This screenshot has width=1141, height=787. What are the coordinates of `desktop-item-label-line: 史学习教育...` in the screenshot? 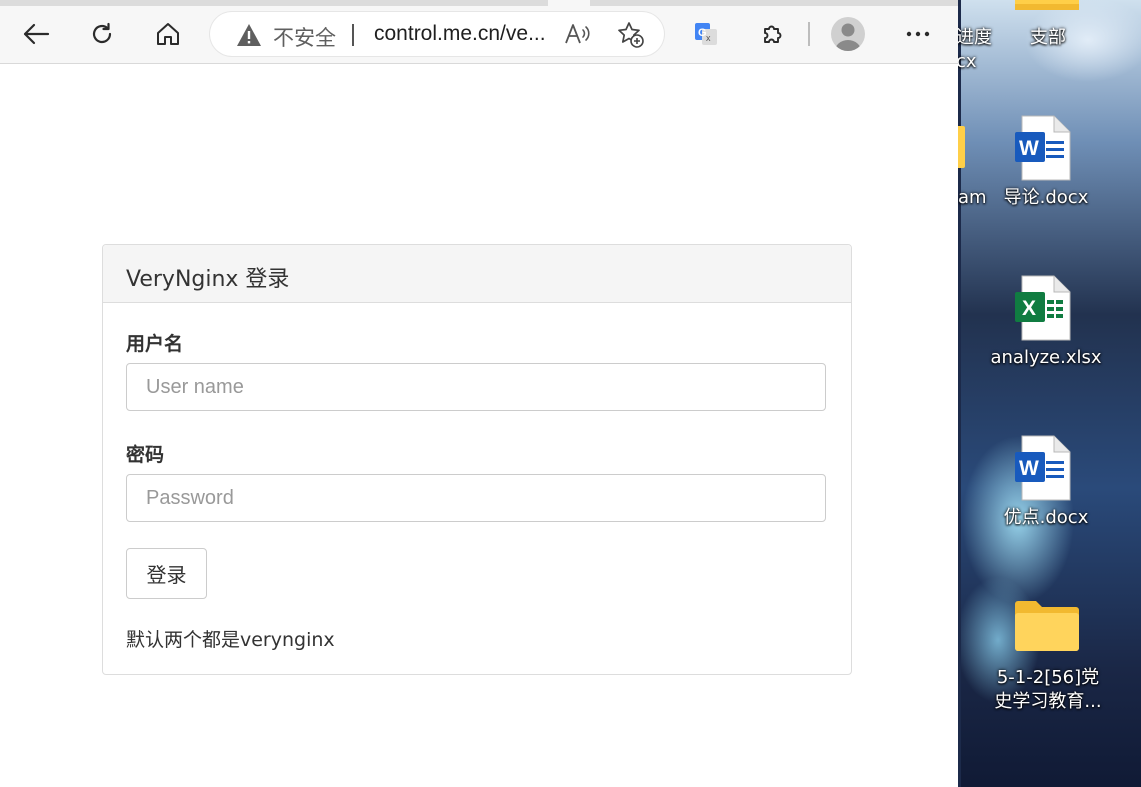 It's located at (1048, 701).